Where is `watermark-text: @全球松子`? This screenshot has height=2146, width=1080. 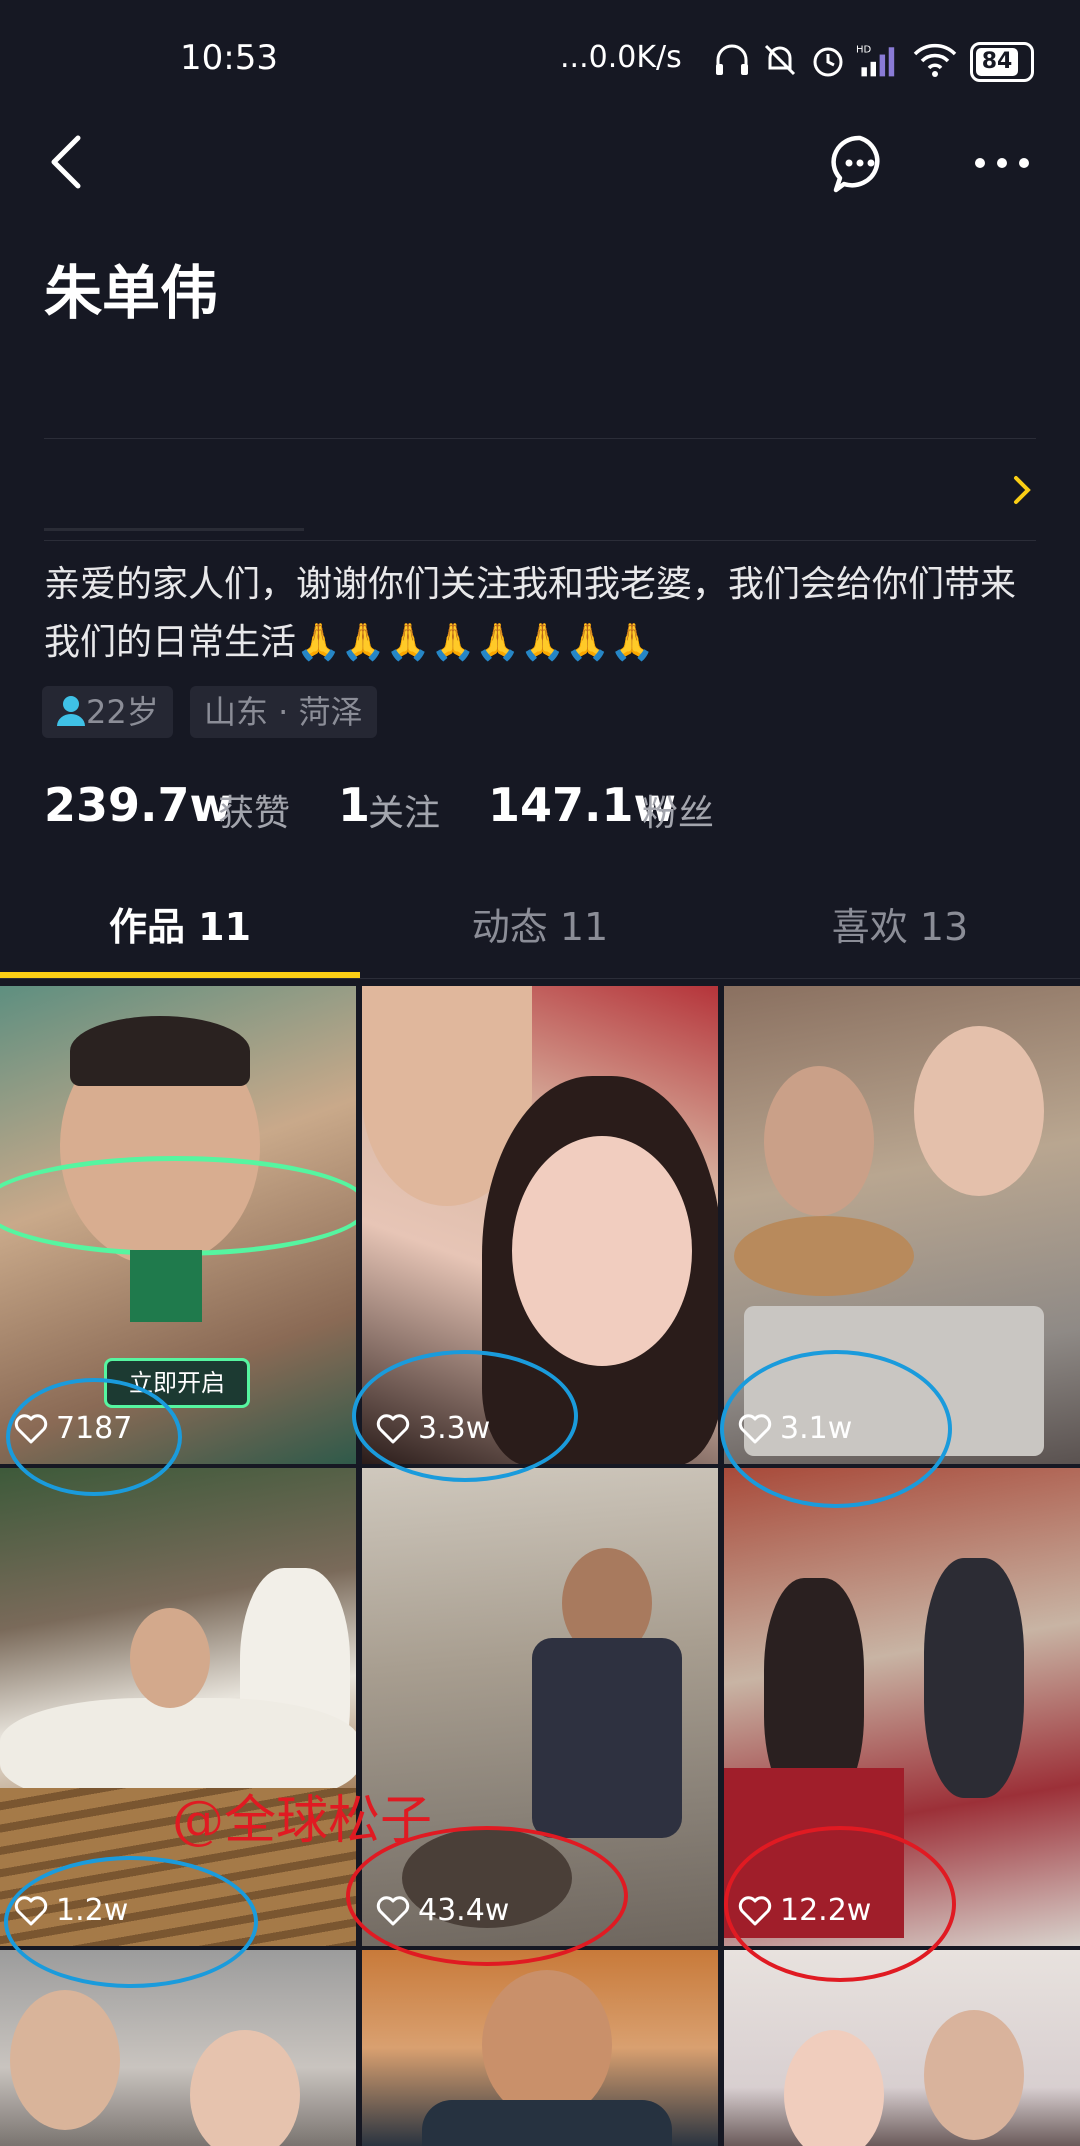
watermark-text: @全球松子 is located at coordinates (302, 1821).